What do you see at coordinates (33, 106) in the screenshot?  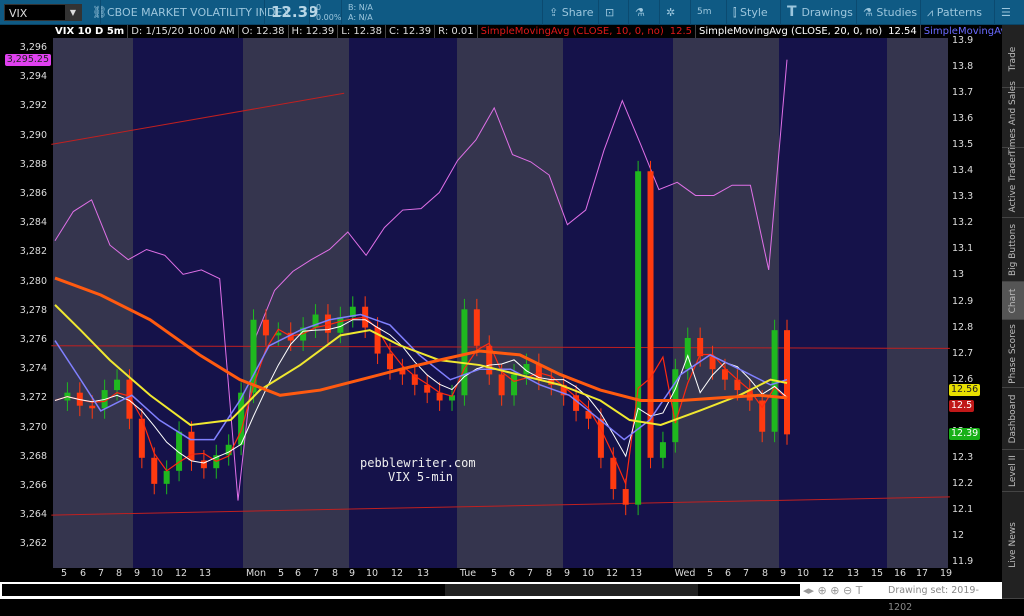 I see `left-axis-tick: 3,292` at bounding box center [33, 106].